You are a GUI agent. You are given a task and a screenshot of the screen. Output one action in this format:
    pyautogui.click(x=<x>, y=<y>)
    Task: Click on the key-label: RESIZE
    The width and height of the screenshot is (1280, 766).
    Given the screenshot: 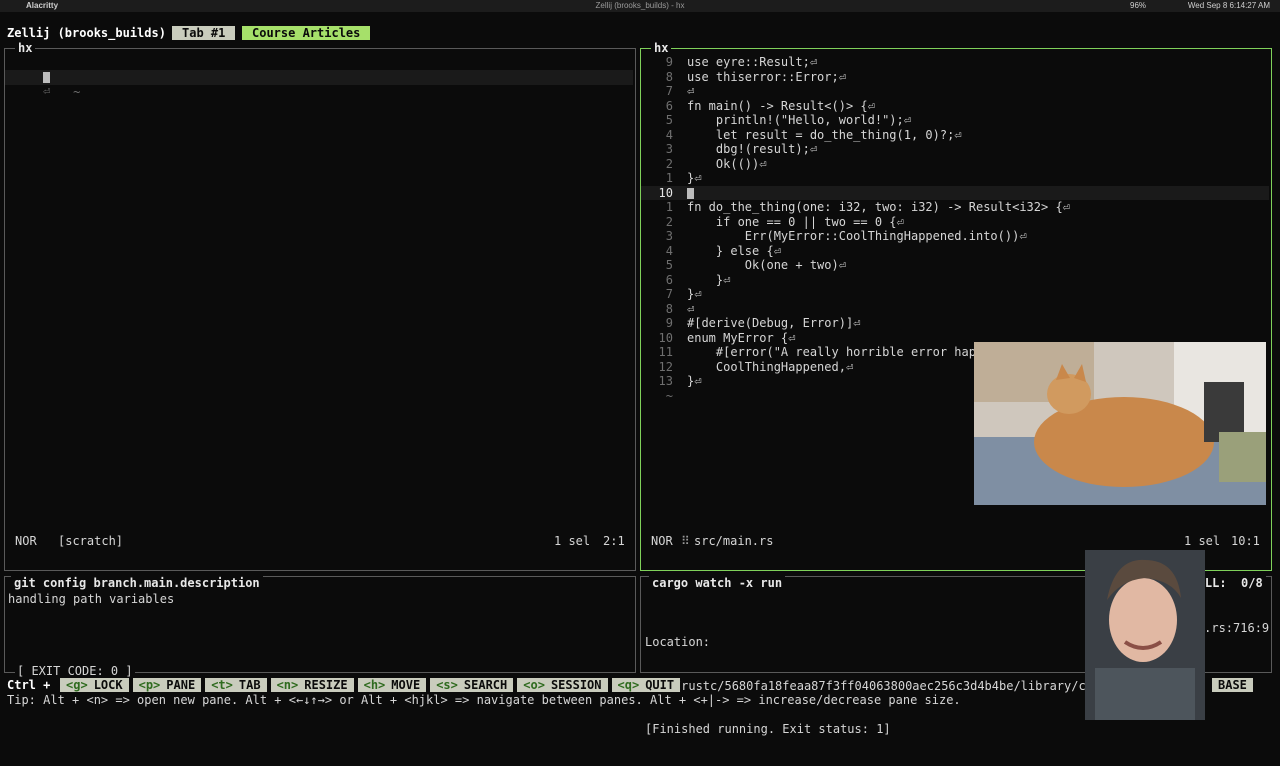 What is the action you would take?
    pyautogui.click(x=326, y=685)
    